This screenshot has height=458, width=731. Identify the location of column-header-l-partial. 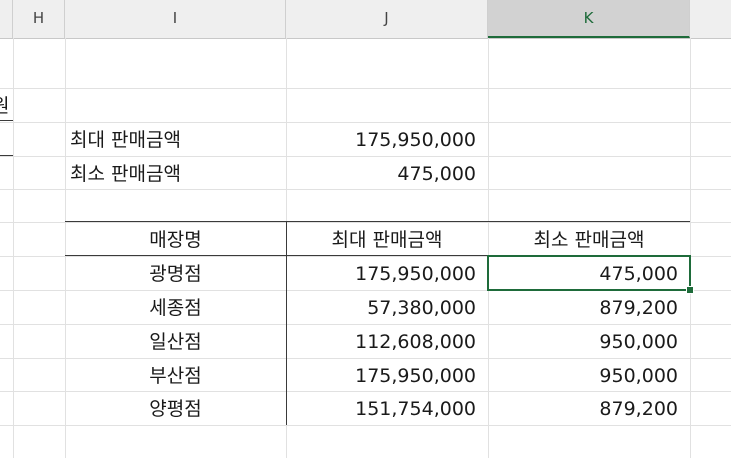
(710, 19).